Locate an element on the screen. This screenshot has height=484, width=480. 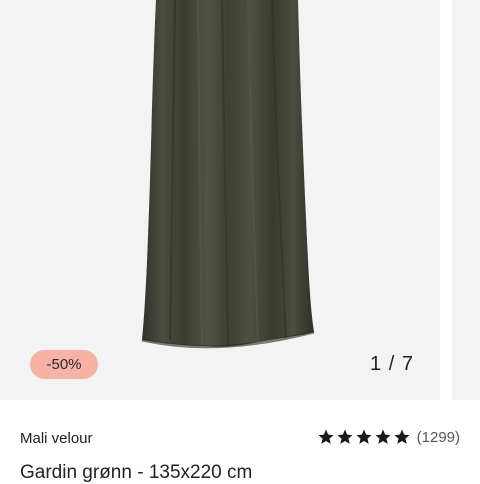
review-count: (1299) is located at coordinates (438, 437).